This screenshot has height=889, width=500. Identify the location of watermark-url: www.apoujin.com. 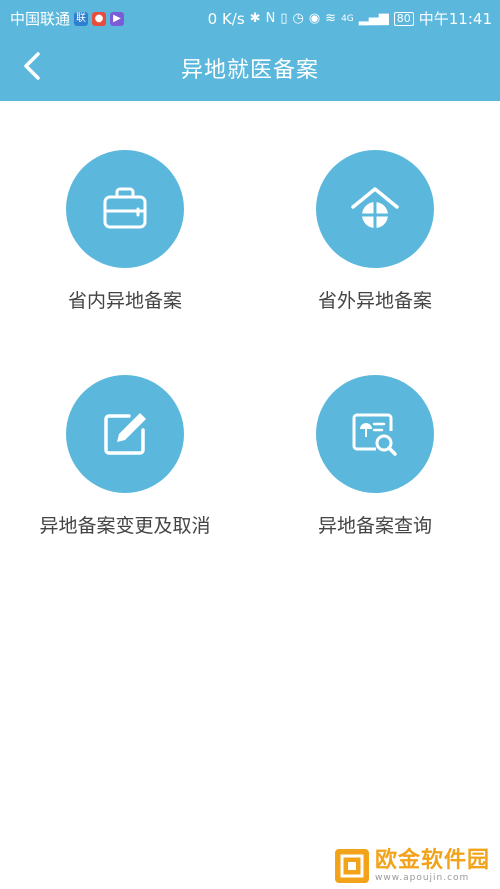
(422, 878).